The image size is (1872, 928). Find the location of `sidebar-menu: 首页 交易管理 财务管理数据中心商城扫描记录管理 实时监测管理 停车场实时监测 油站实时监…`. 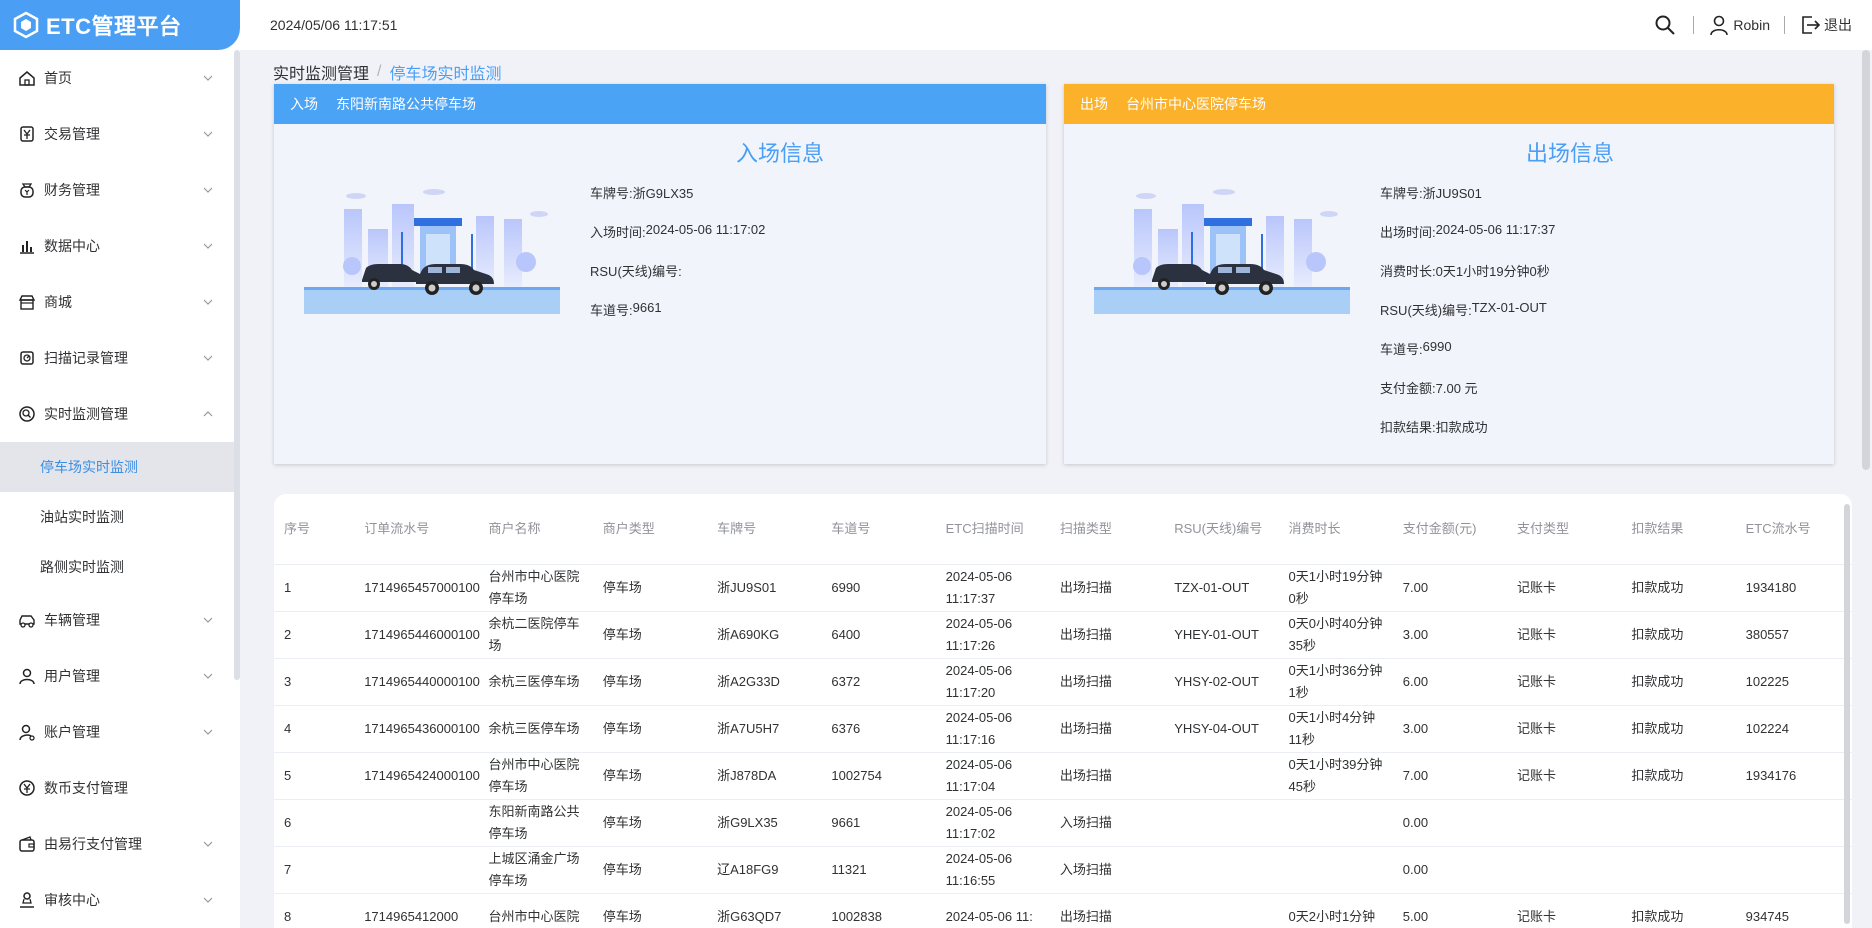

sidebar-menu: 首页 交易管理 财务管理数据中心商城扫描记录管理 实时监测管理 停车场实时监测 油站实时监… is located at coordinates (120, 489).